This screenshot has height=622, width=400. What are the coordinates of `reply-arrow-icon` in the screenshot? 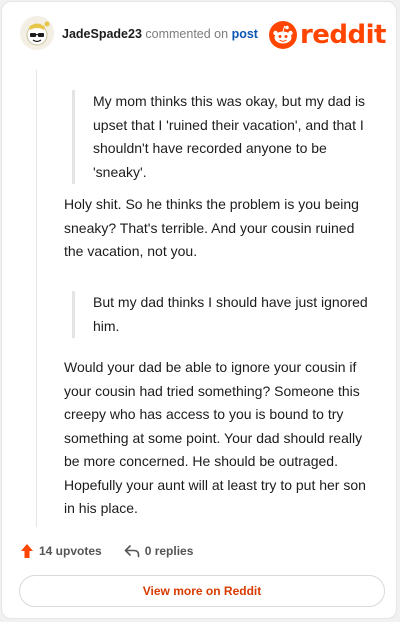 It's located at (132, 551).